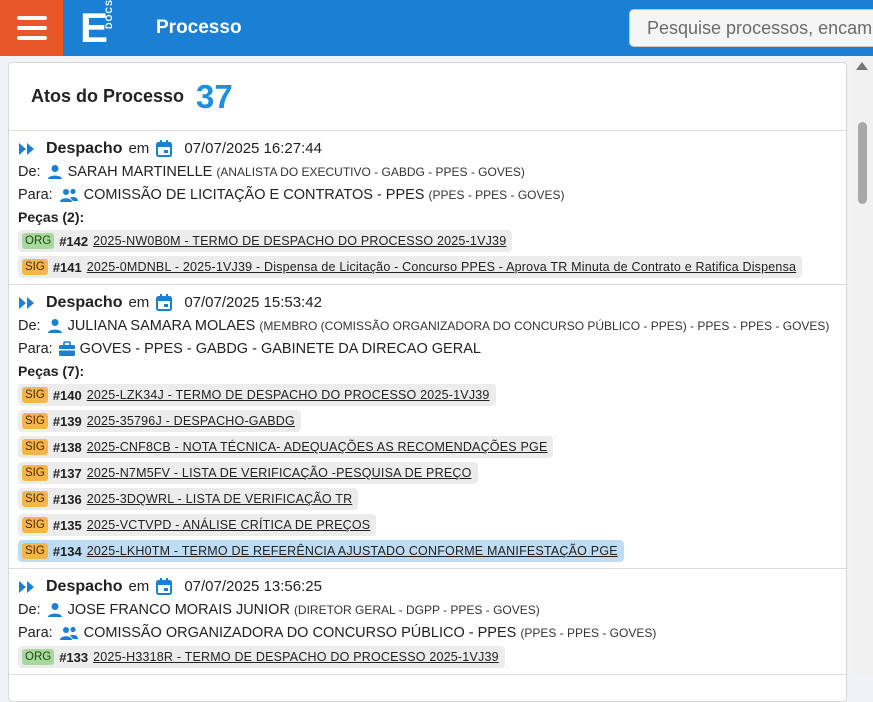  Describe the element at coordinates (51, 217) in the screenshot. I see `pieces-heading: Peças (2):` at that location.